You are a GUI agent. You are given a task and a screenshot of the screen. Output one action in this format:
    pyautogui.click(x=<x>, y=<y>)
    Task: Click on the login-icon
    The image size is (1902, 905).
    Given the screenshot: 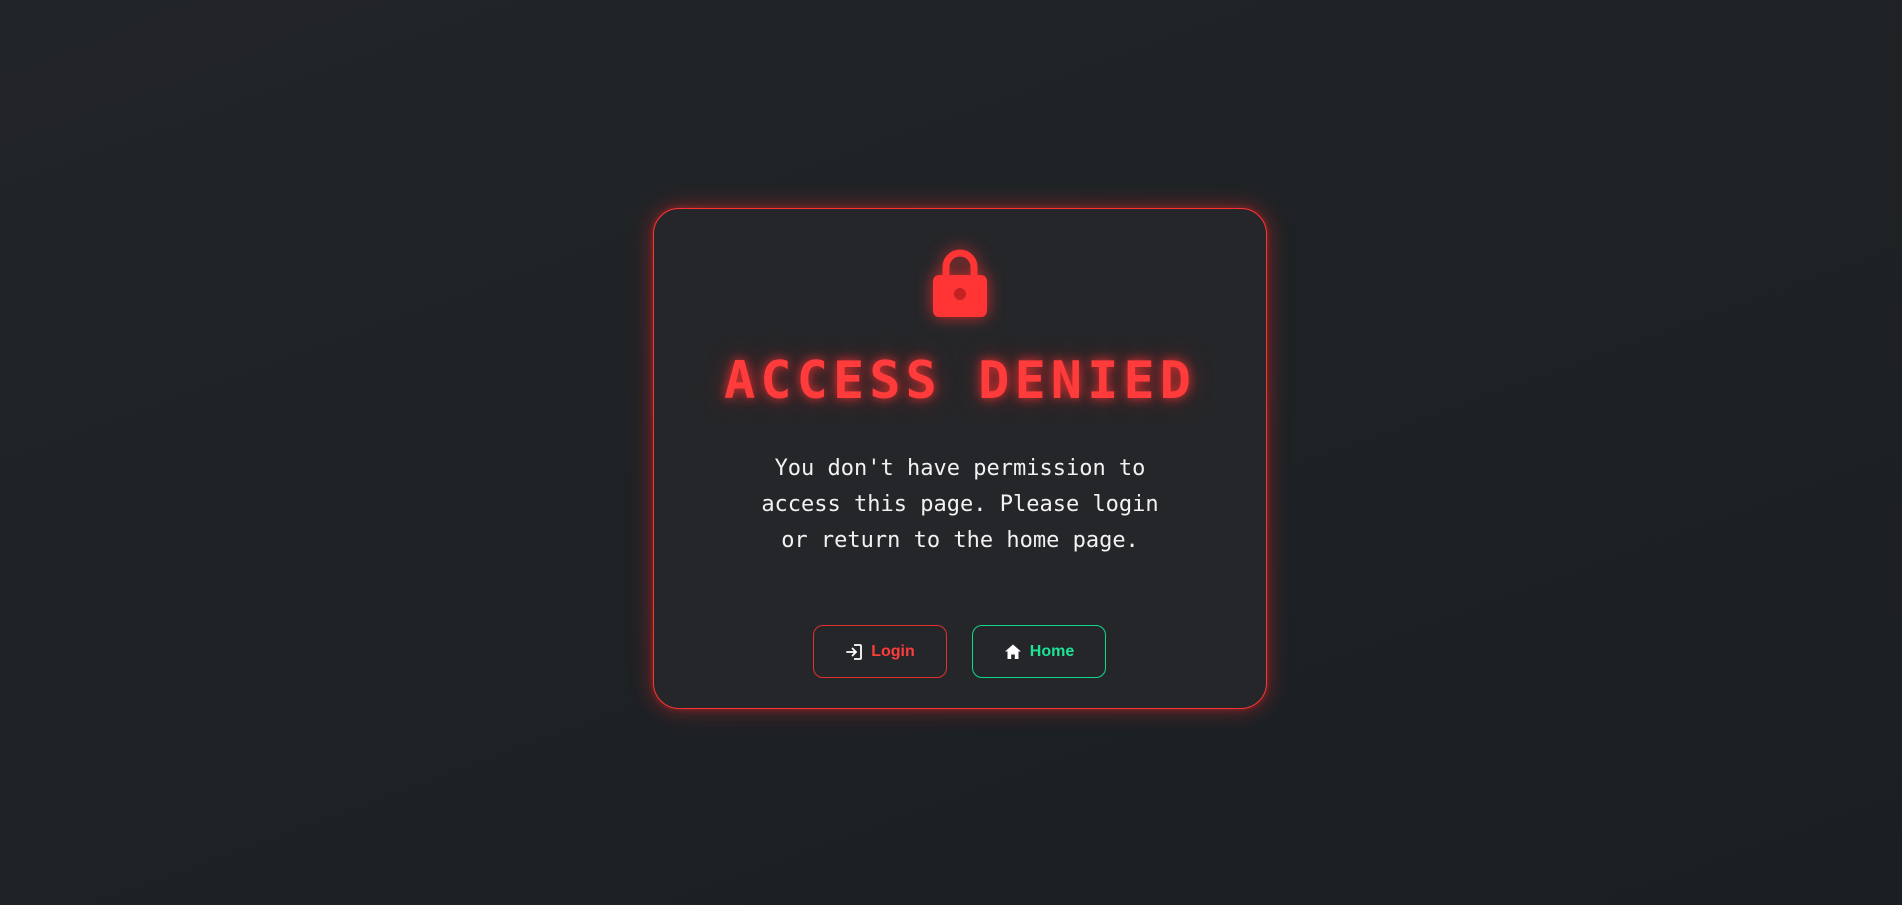 What is the action you would take?
    pyautogui.click(x=854, y=652)
    